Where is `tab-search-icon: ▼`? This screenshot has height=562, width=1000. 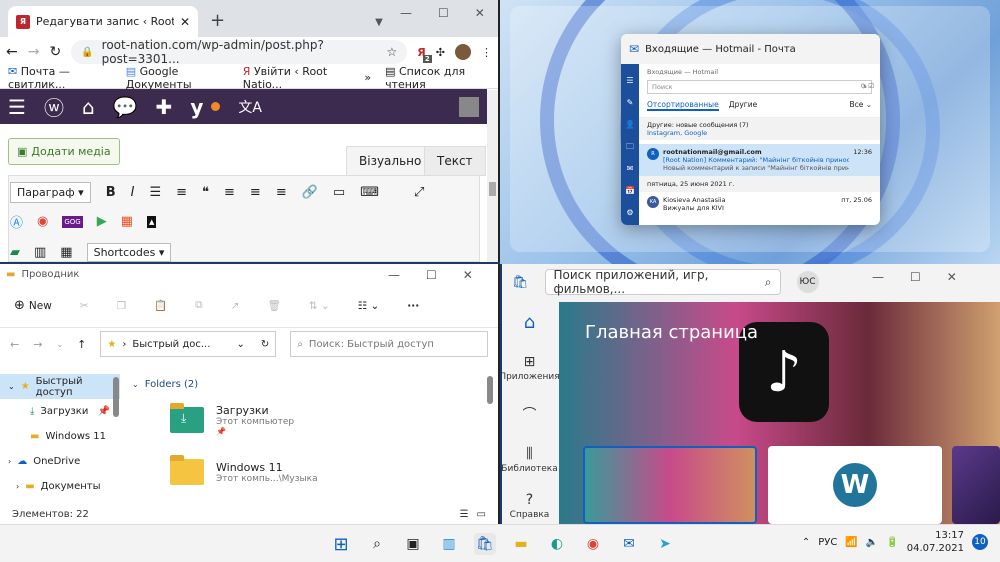 tab-search-icon: ▼ is located at coordinates (379, 22).